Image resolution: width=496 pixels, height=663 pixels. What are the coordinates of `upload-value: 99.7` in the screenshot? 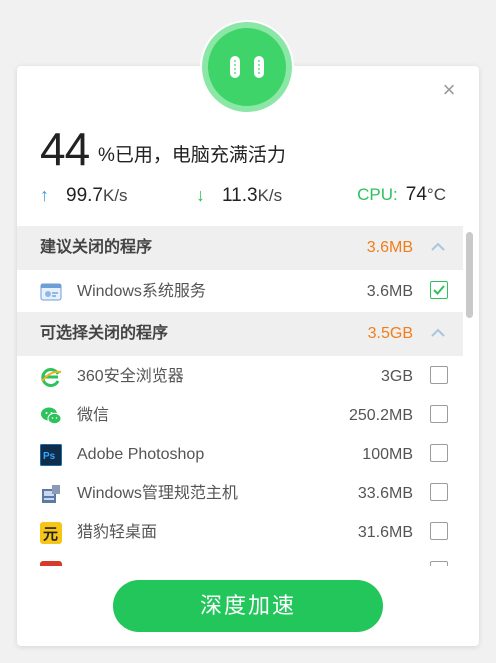 It's located at (84, 195).